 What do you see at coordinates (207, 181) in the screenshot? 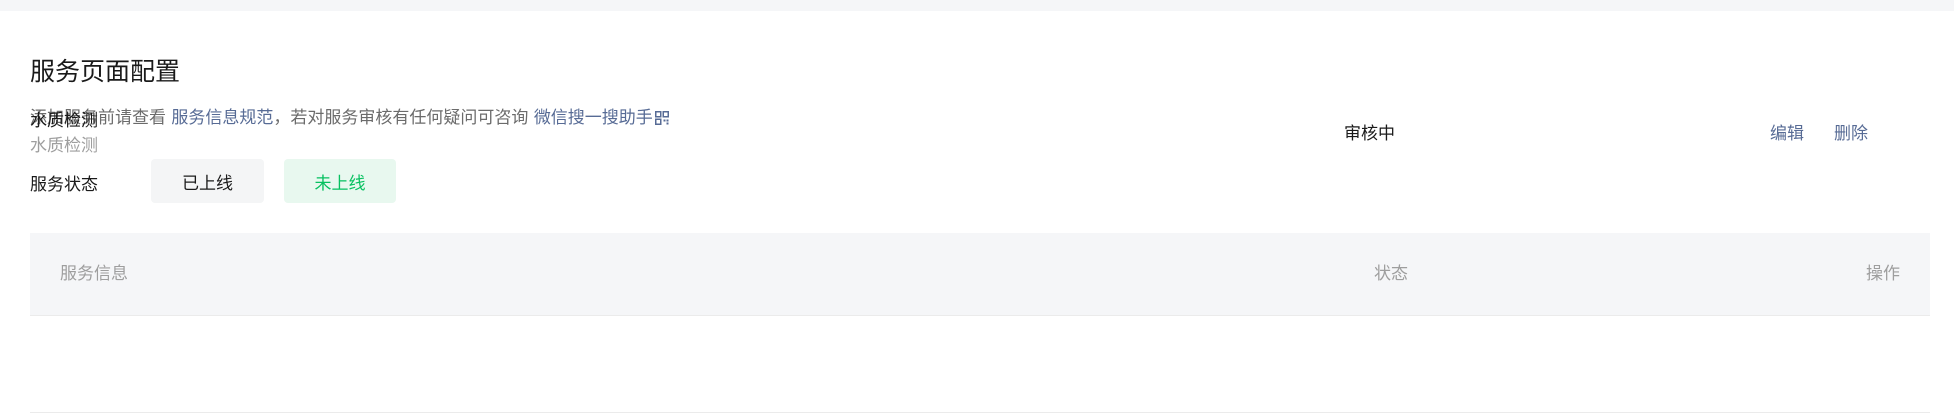
I see `filter-online-button: 已上线` at bounding box center [207, 181].